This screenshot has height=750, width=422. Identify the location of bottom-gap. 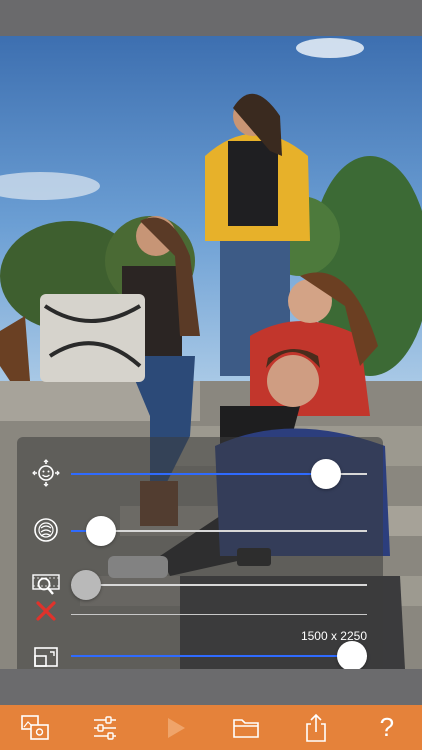
(211, 687).